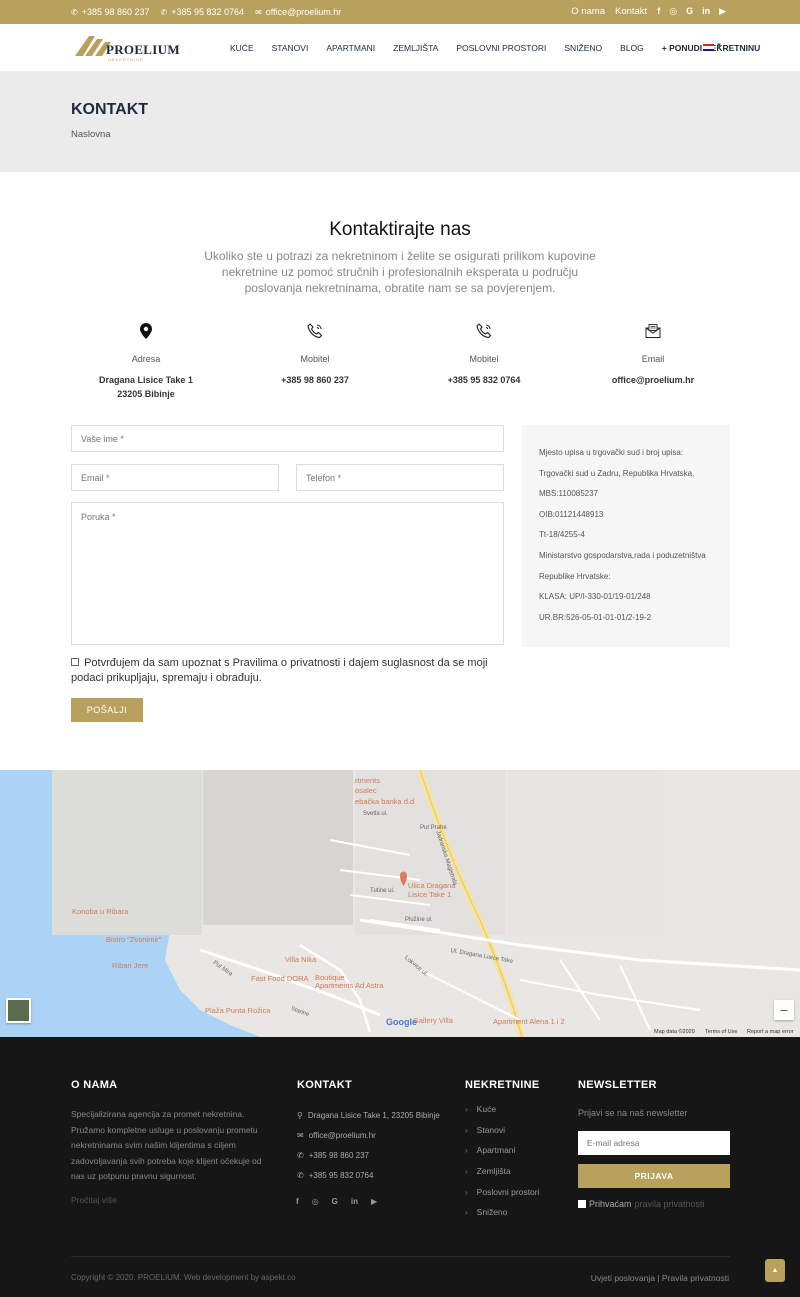 The image size is (800, 1297). What do you see at coordinates (110, 109) in the screenshot?
I see `page-title: KONTAKT` at bounding box center [110, 109].